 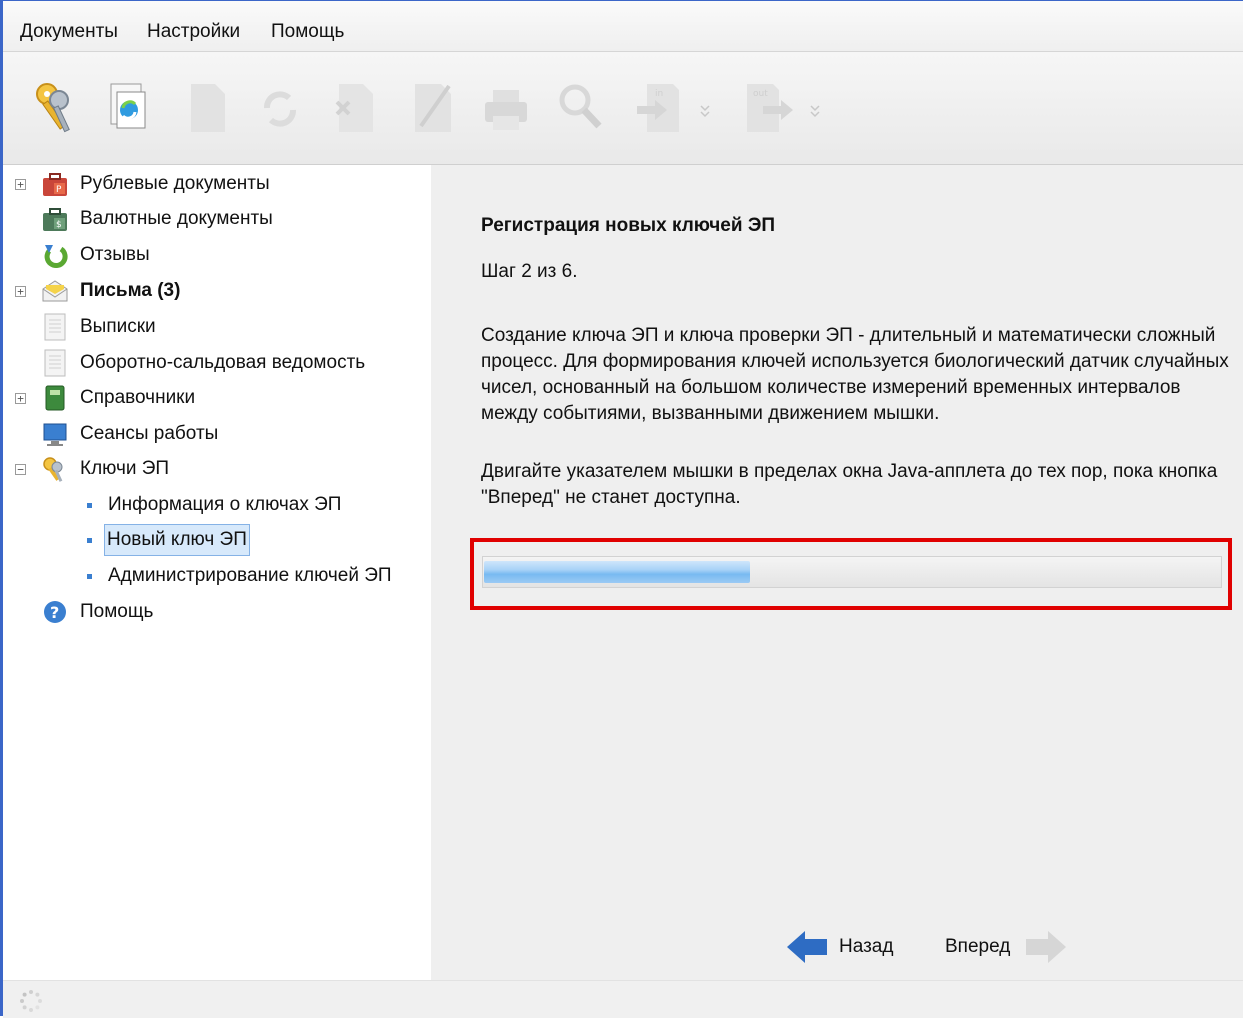 I want to click on forward-button: Вперед, so click(x=1006, y=947).